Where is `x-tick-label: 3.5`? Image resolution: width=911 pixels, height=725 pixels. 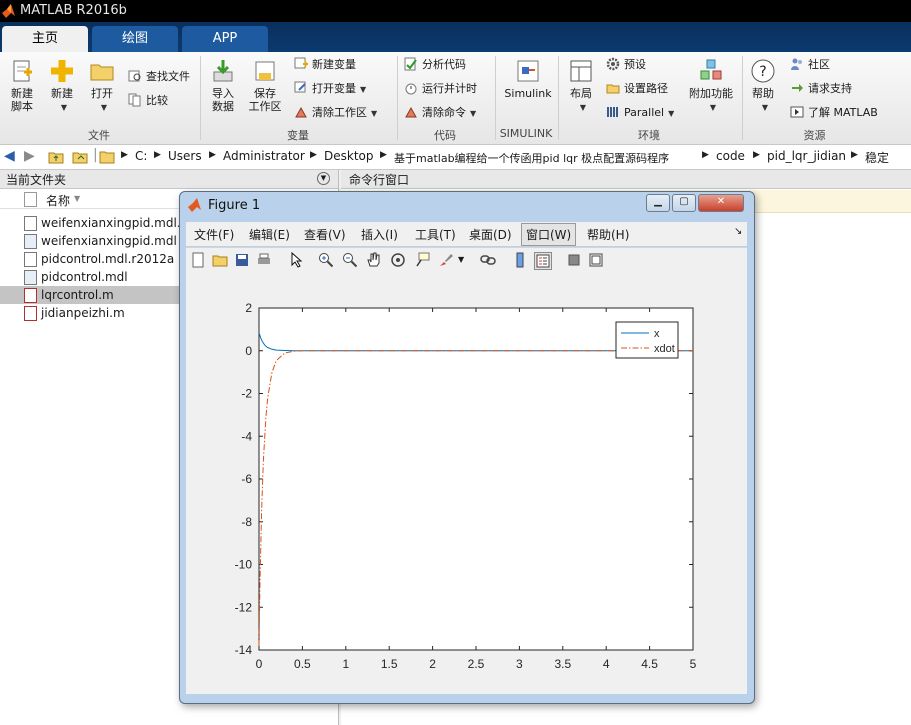 x-tick-label: 3.5 is located at coordinates (562, 664).